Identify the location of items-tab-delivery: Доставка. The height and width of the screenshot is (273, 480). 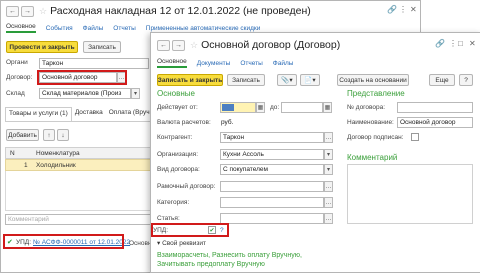
(89, 114).